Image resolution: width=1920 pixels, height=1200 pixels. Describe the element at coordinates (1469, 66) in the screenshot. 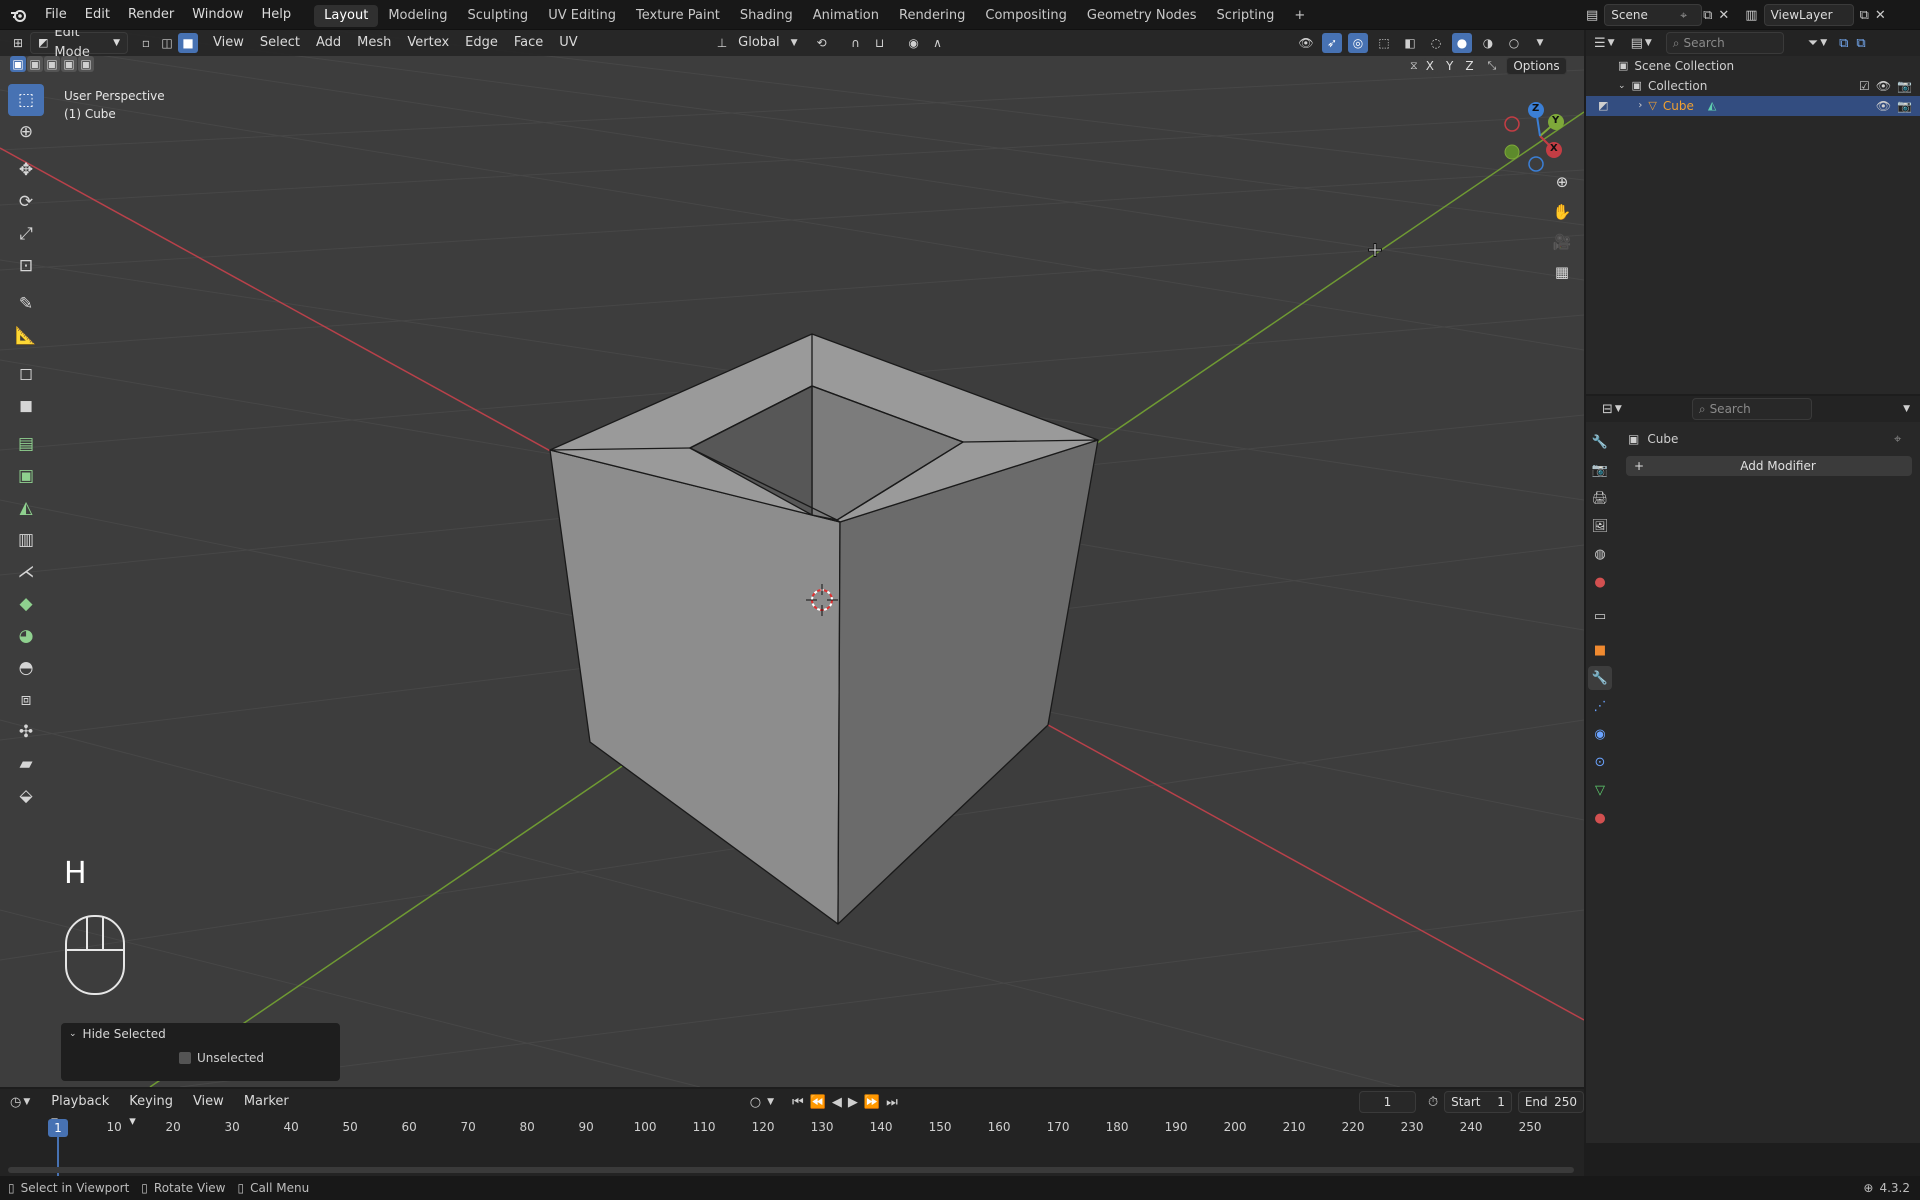

I see `mirror-z-toggle: Z` at that location.